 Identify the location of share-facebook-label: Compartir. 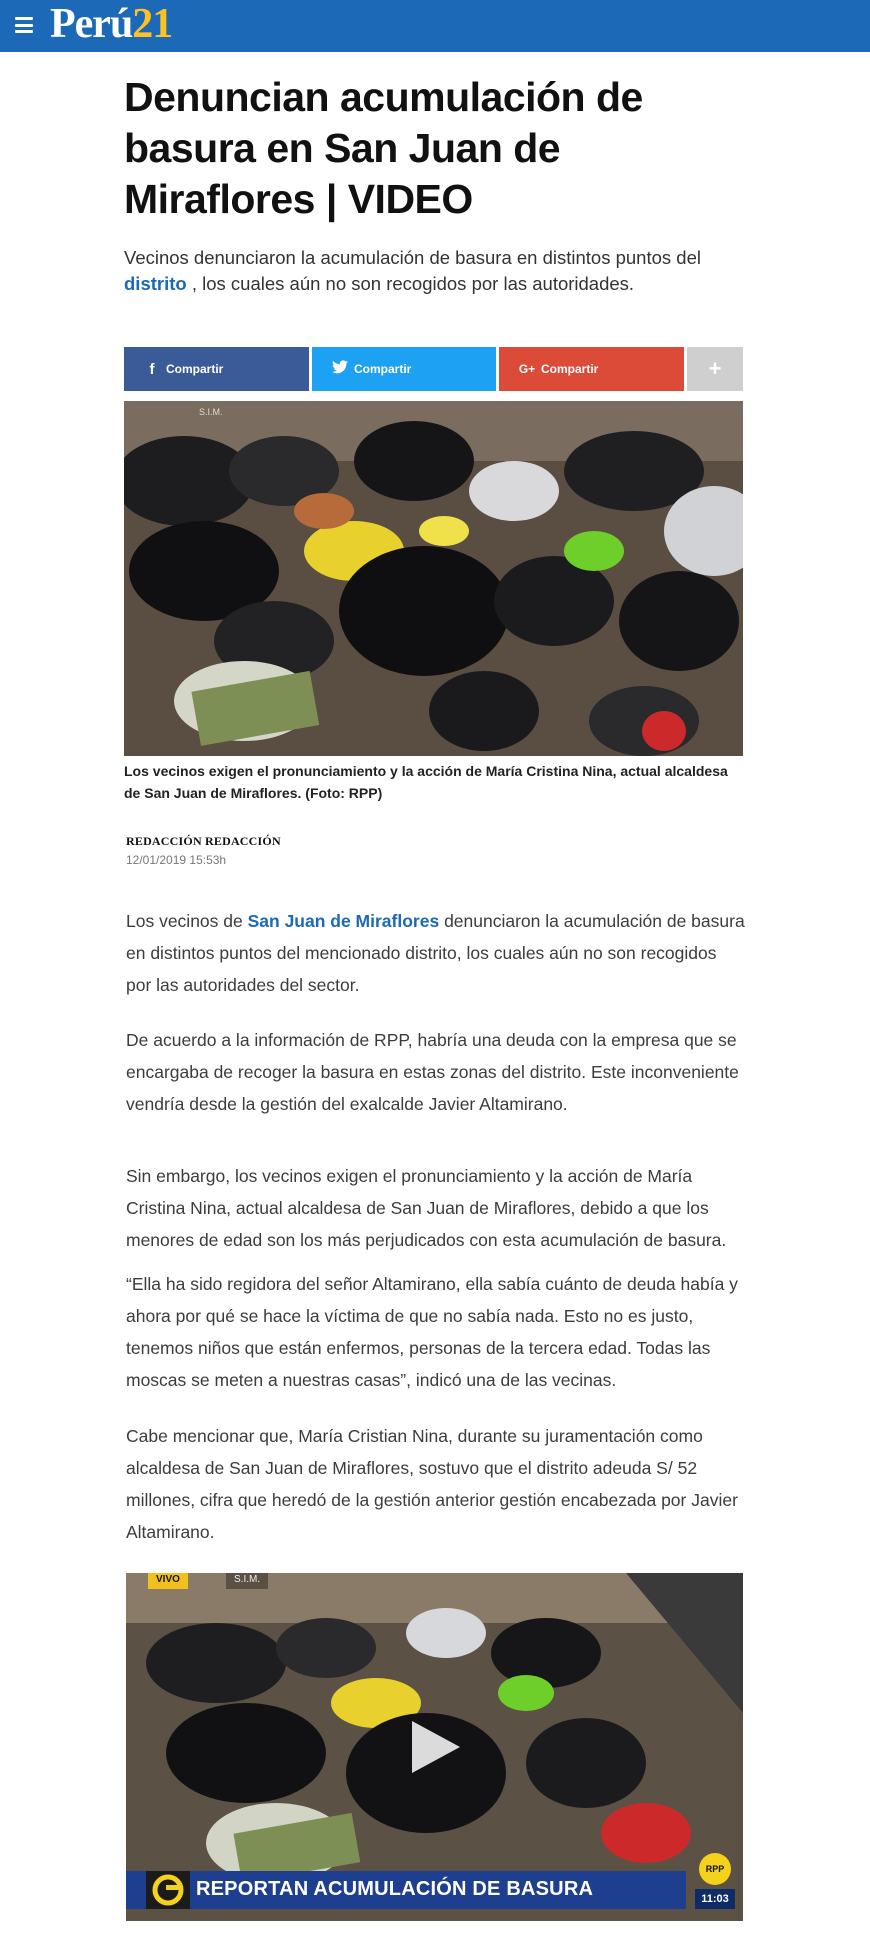
(195, 369).